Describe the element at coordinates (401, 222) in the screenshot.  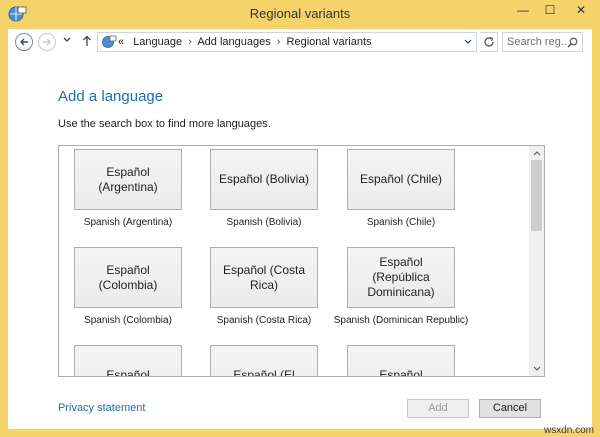
I see `language-caption: Spanish (Chile)` at that location.